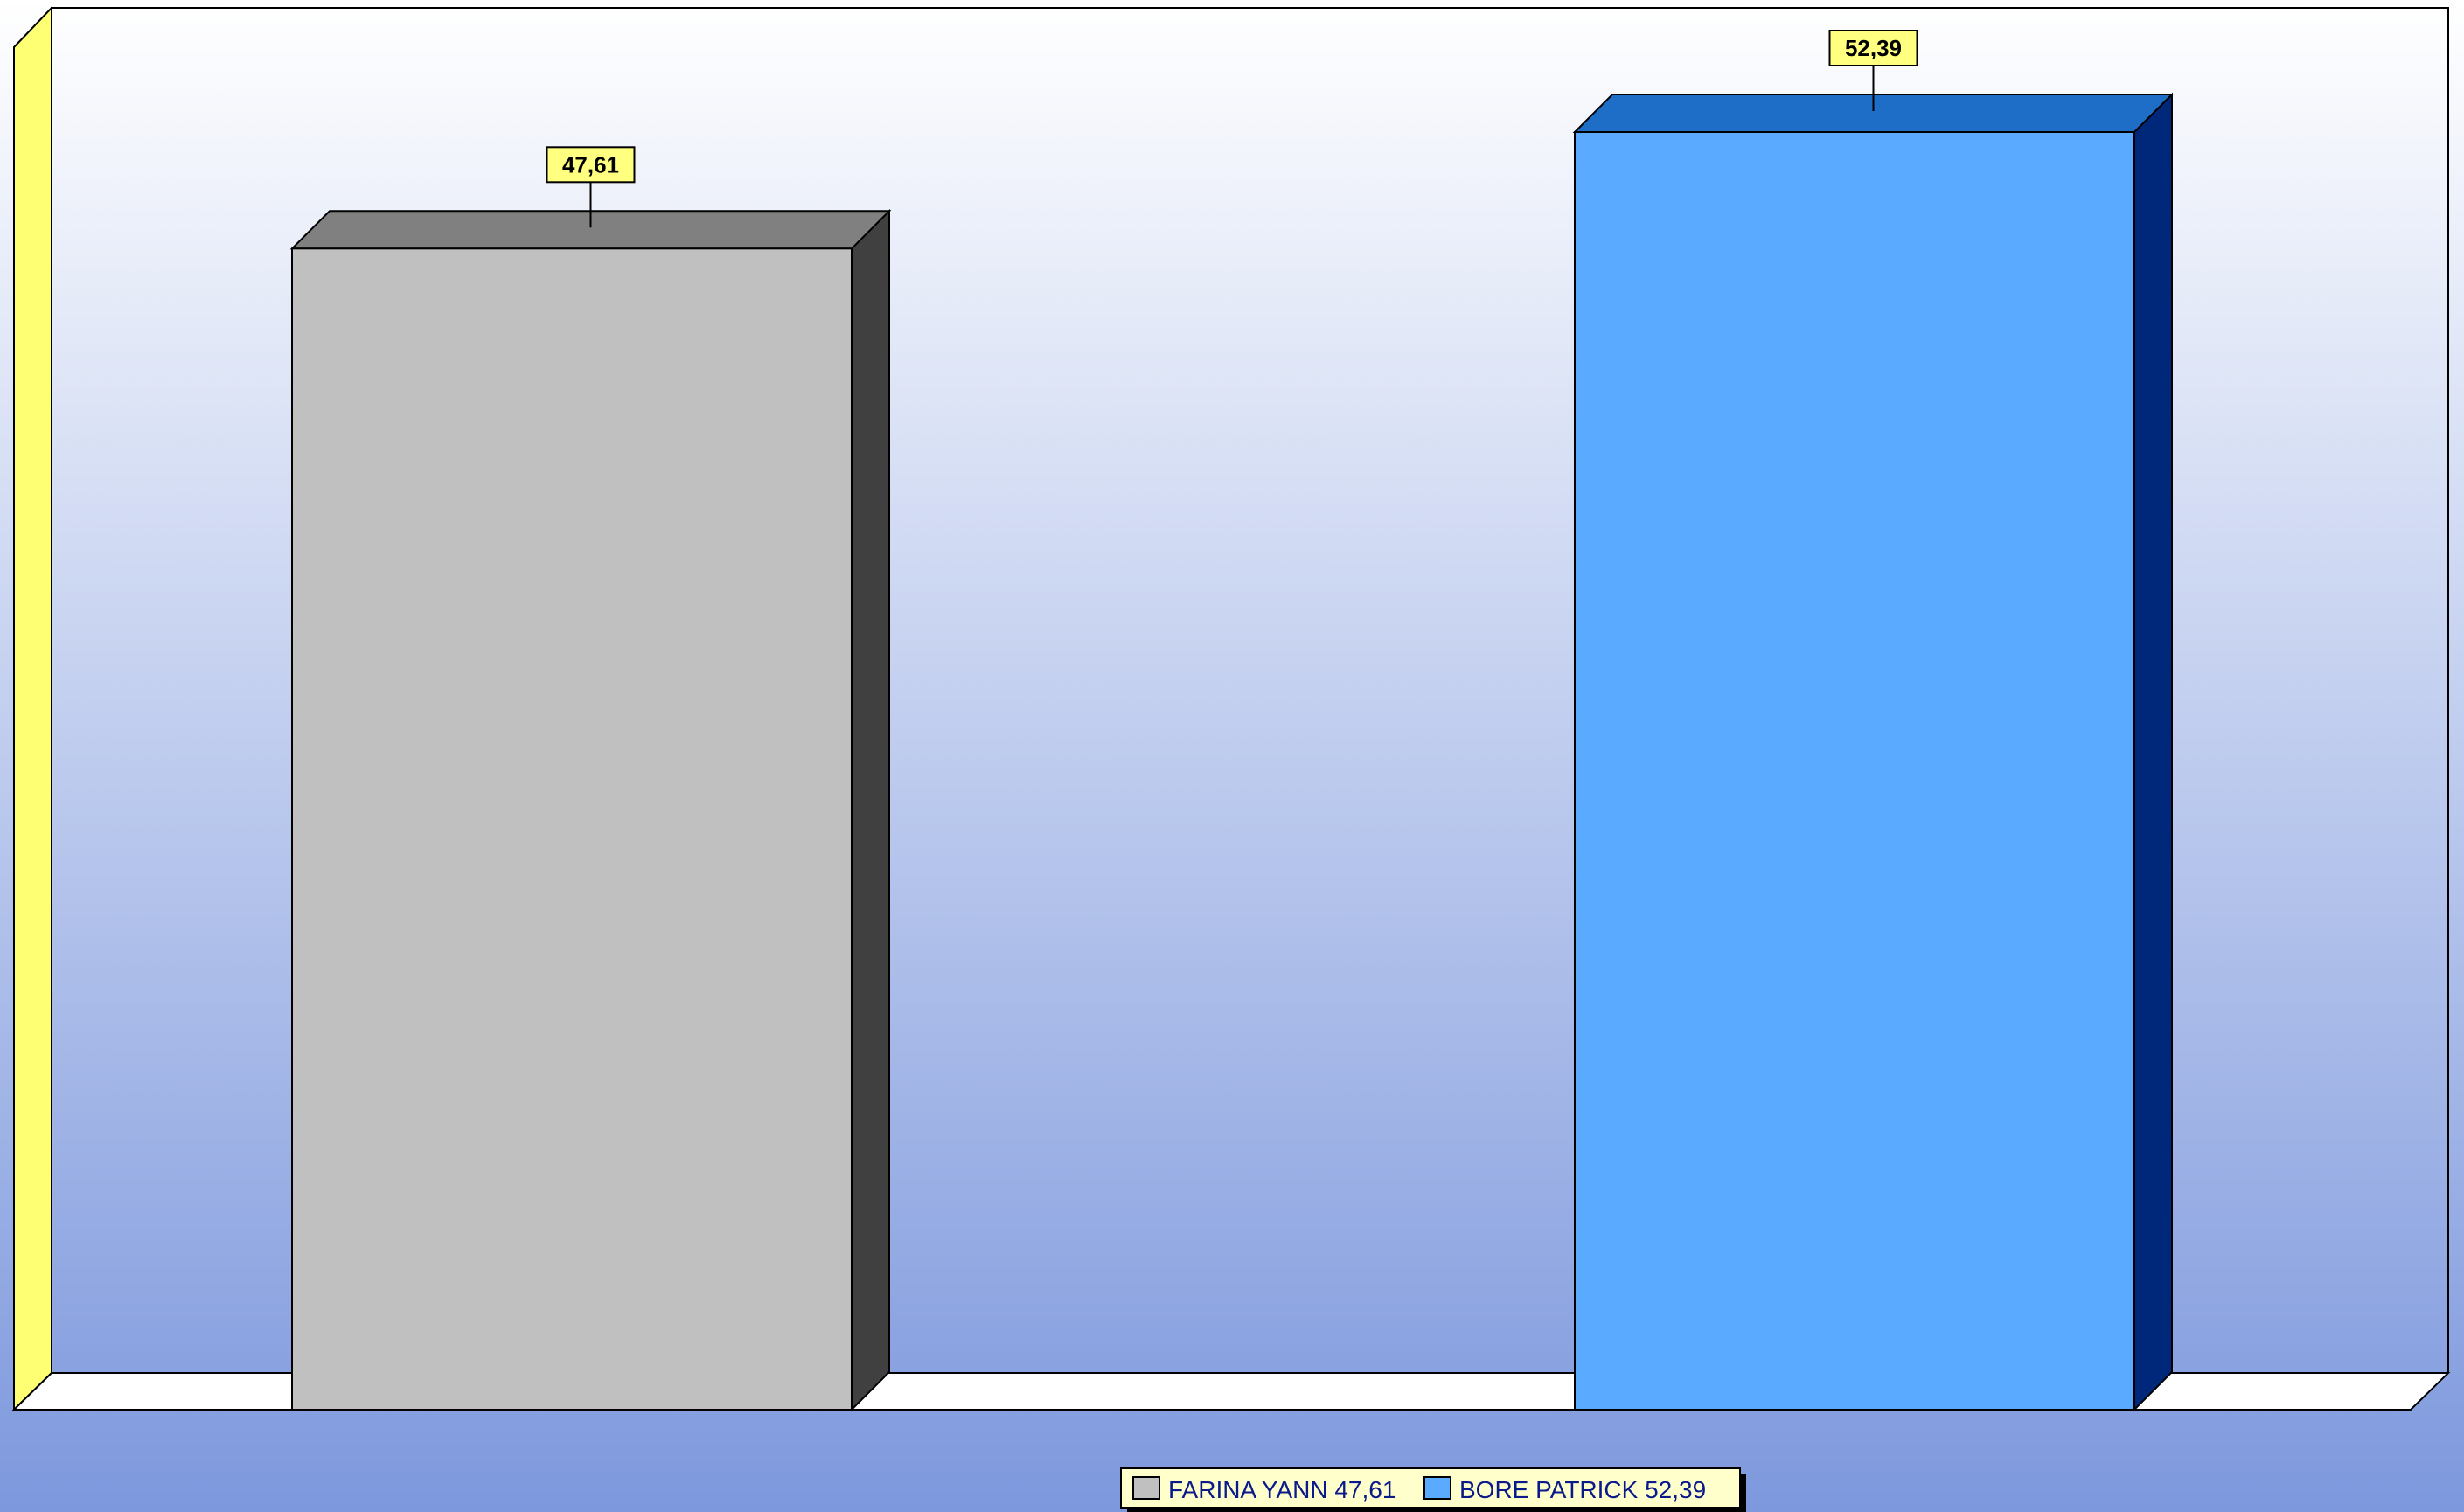 Image resolution: width=2464 pixels, height=1512 pixels. I want to click on bar-side-farina-yann, so click(870, 810).